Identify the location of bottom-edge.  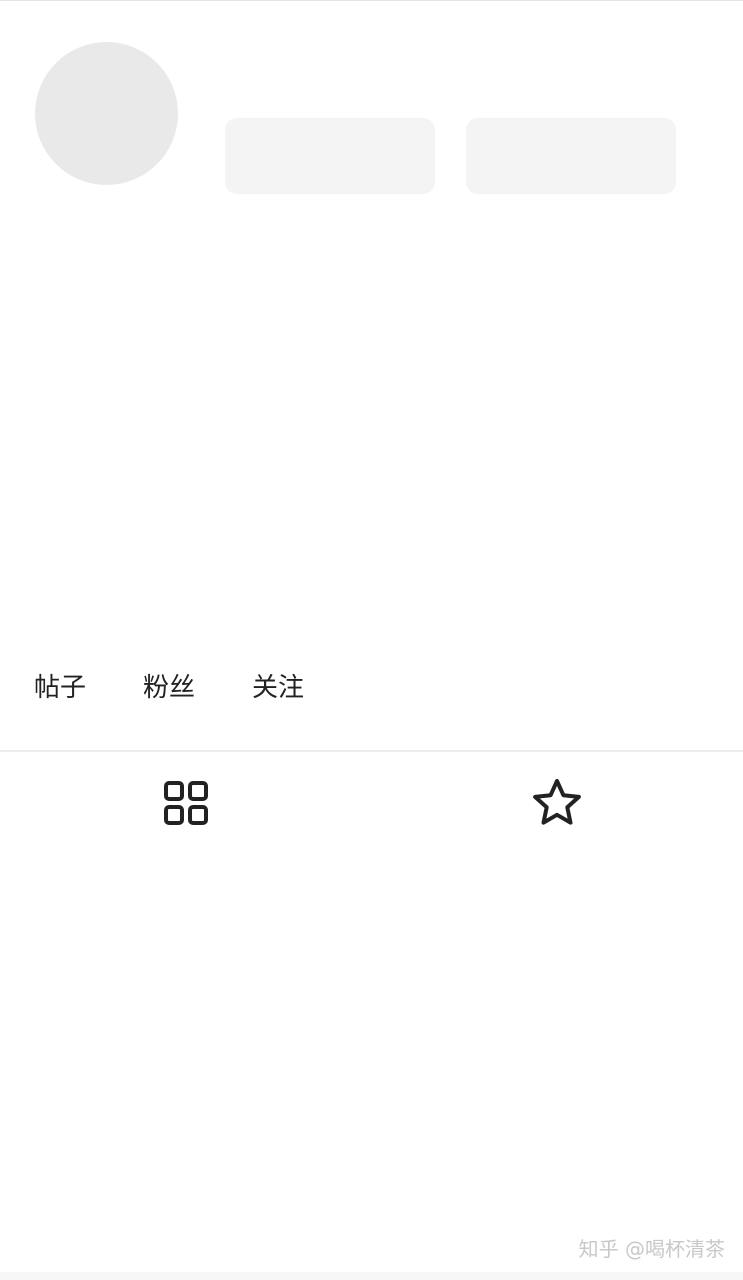
(371, 1276).